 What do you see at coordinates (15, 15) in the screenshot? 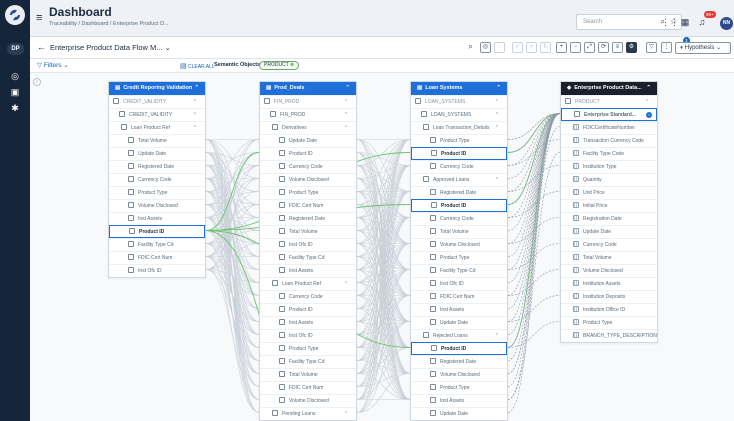
I see `app-logo-icon` at bounding box center [15, 15].